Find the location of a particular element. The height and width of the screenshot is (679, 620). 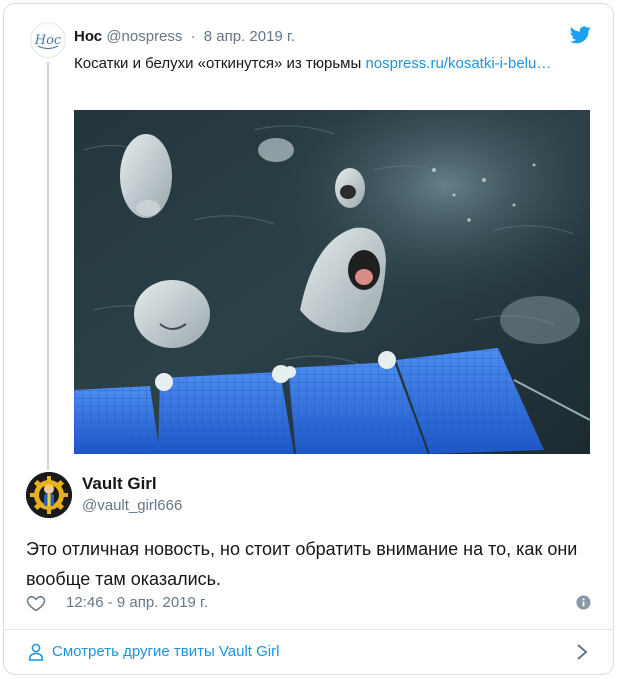

chevron-right-icon is located at coordinates (582, 652).